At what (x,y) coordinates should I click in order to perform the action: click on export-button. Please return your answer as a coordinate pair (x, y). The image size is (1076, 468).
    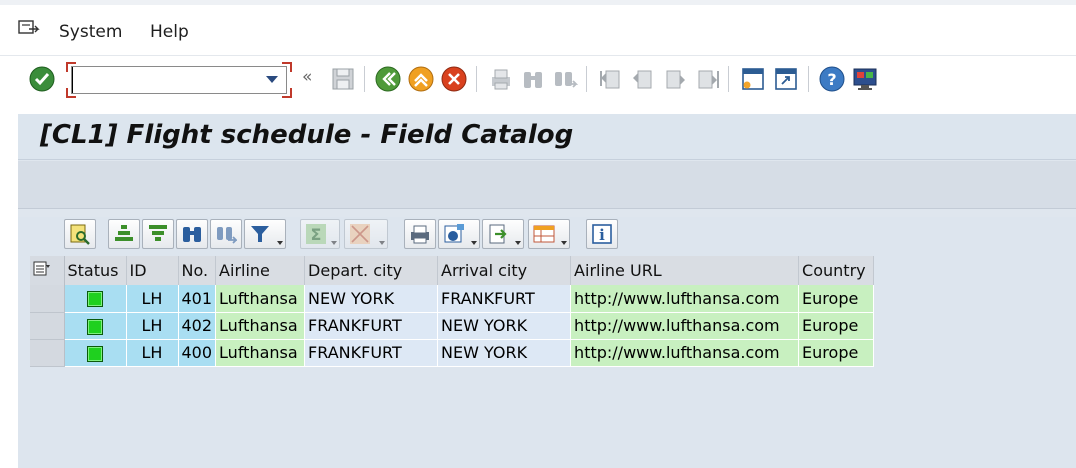
    Looking at the image, I should click on (503, 234).